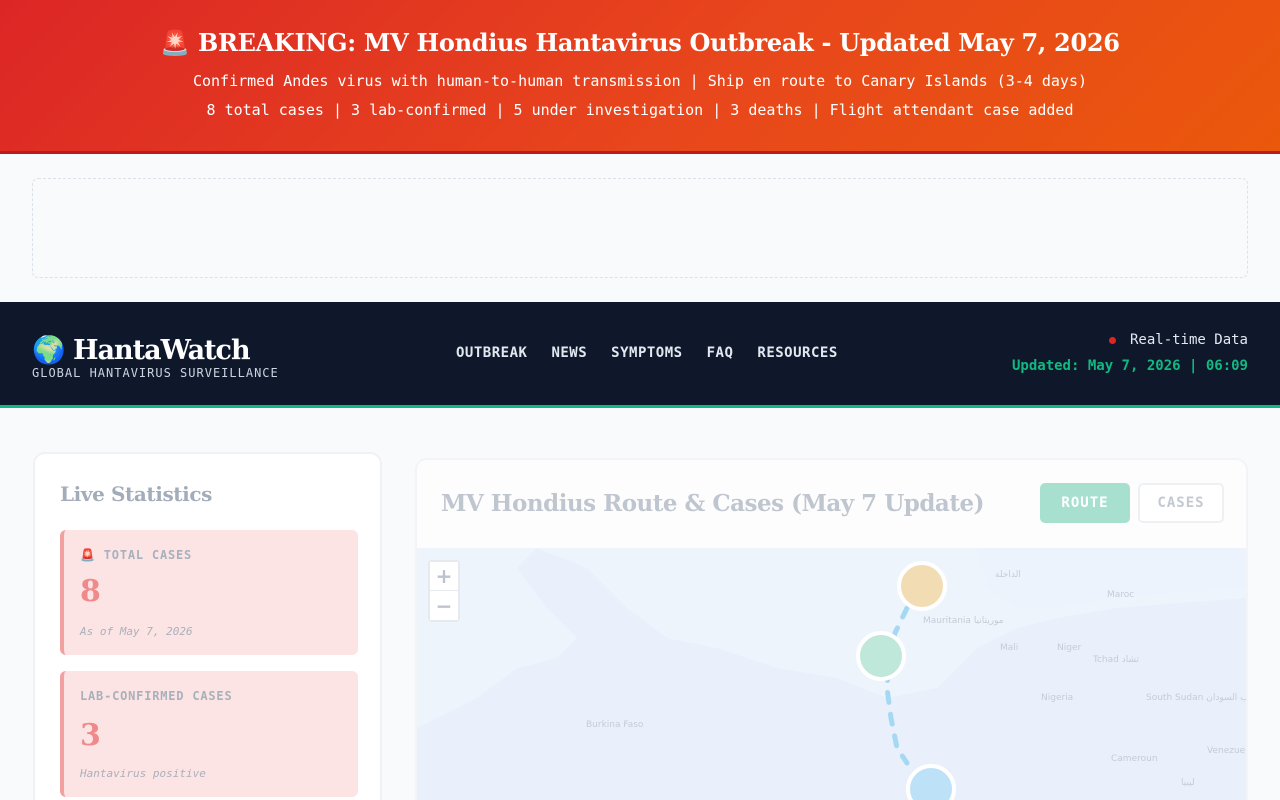 The image size is (1280, 800). I want to click on place-label: Venezuela, so click(1227, 751).